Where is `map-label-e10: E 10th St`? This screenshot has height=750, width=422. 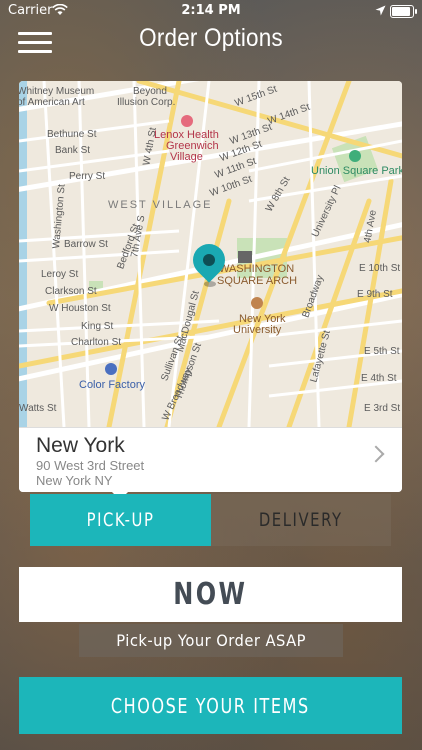
map-label-e10: E 10th St is located at coordinates (380, 268).